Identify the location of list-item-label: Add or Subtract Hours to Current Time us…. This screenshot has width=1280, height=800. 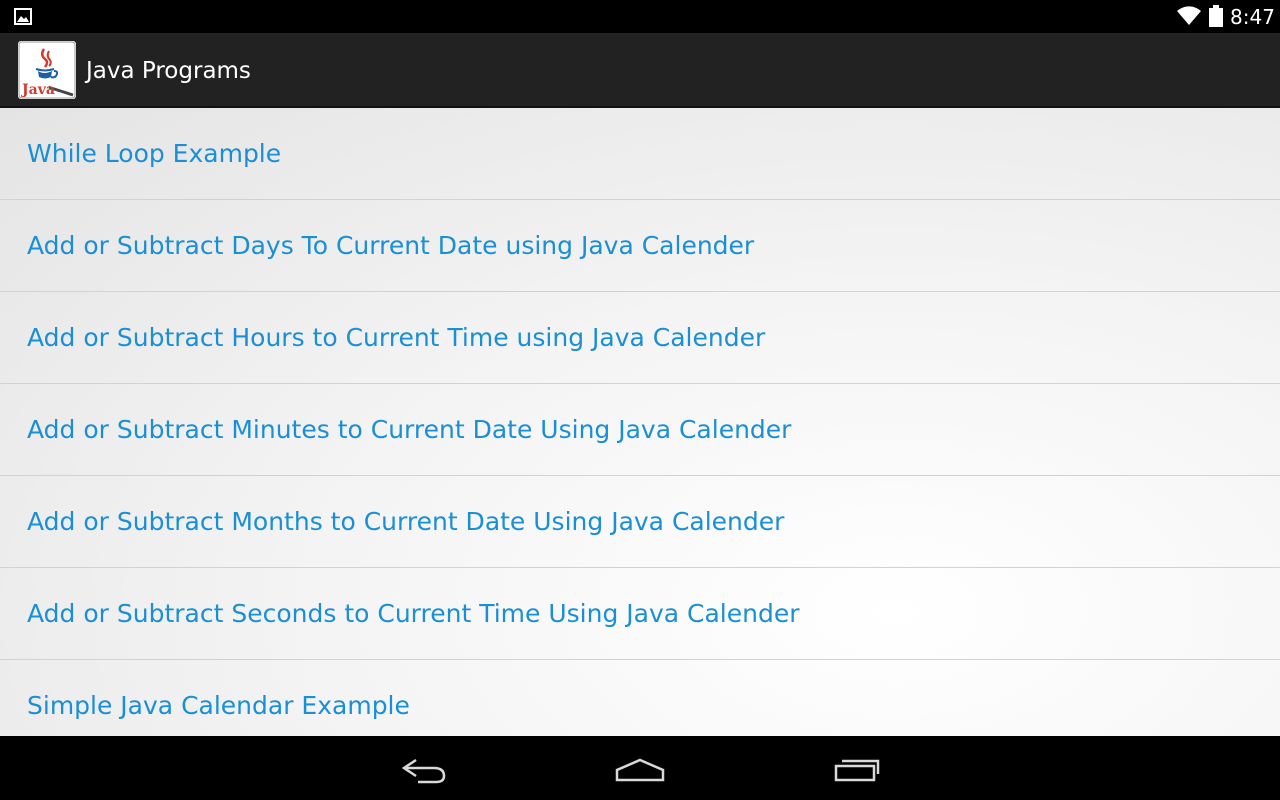
(396, 337).